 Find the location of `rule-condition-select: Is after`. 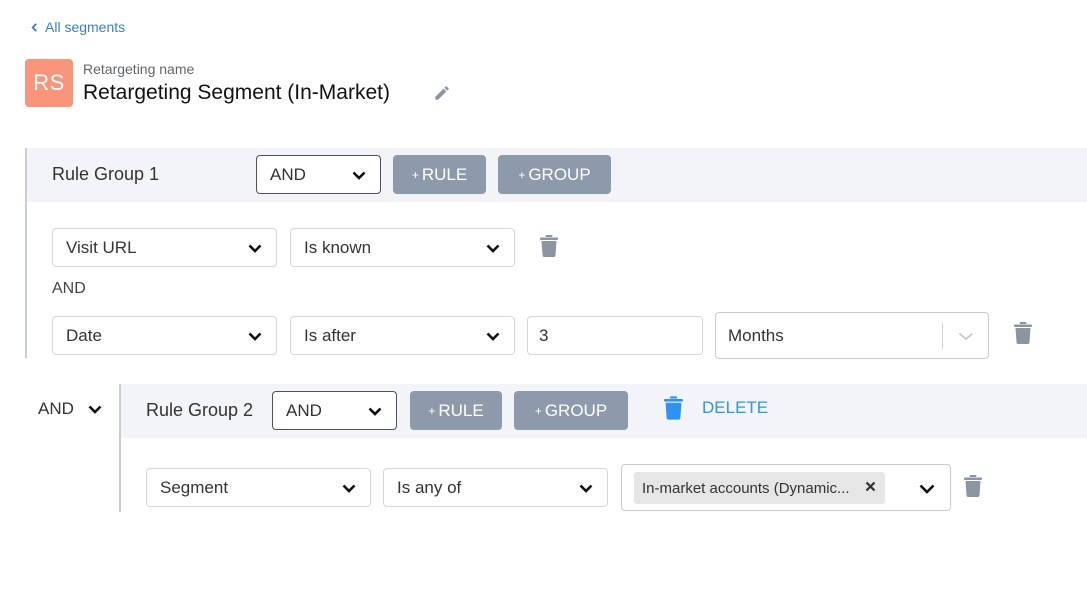

rule-condition-select: Is after is located at coordinates (402, 335).